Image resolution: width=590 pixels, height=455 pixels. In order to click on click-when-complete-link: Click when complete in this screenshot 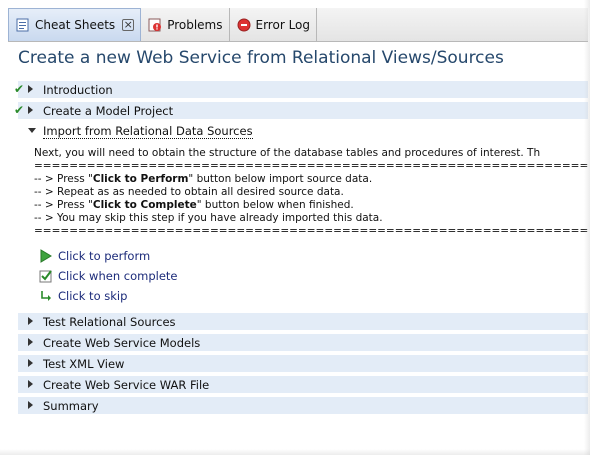, I will do `click(108, 276)`.